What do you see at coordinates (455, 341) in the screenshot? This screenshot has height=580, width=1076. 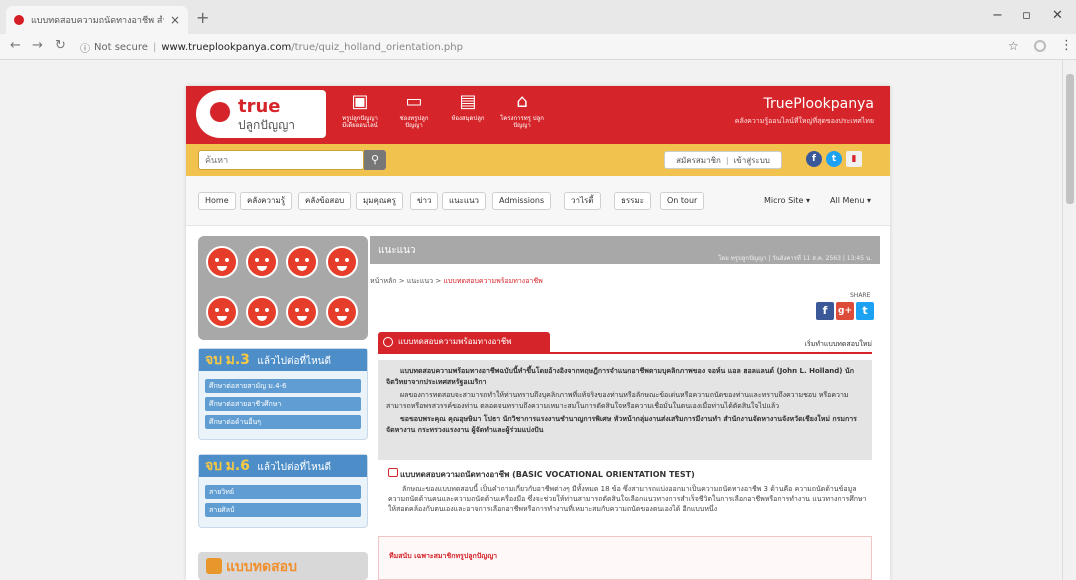 I see `quiz-section-label: แบบทดสอบความพร้อมทางอาชีพ` at bounding box center [455, 341].